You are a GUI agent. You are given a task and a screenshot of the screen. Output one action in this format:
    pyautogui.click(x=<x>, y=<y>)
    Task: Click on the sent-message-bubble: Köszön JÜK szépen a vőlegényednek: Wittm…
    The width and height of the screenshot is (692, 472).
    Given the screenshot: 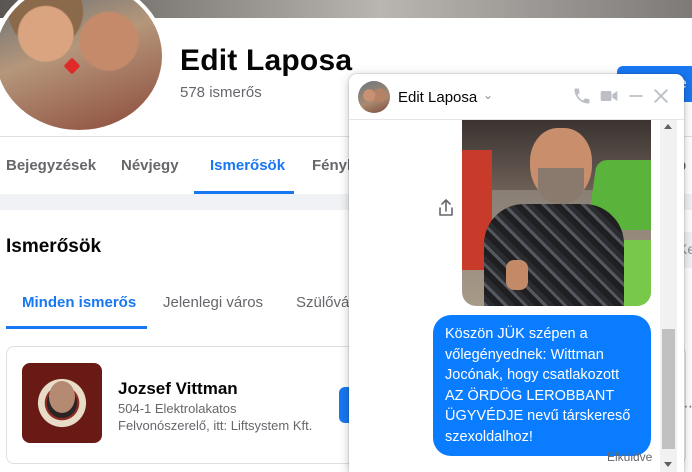 What is the action you would take?
    pyautogui.click(x=542, y=385)
    